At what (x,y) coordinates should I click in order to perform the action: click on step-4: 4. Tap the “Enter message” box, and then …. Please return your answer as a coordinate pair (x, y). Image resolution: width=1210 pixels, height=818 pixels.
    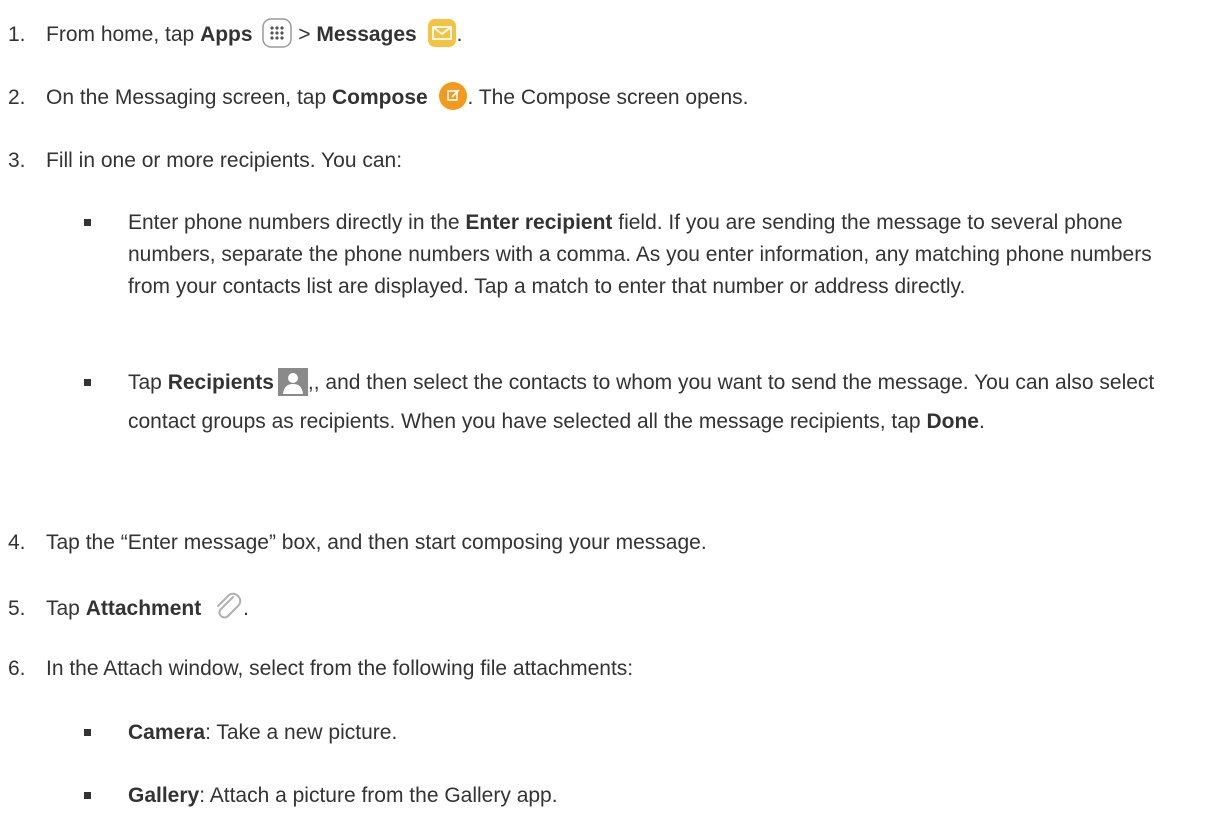
    Looking at the image, I should click on (357, 543).